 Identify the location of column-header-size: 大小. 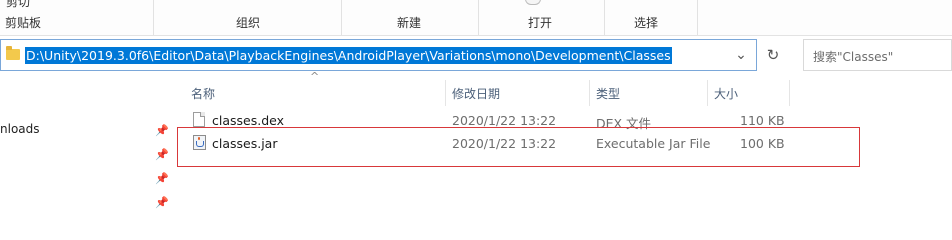
(726, 94).